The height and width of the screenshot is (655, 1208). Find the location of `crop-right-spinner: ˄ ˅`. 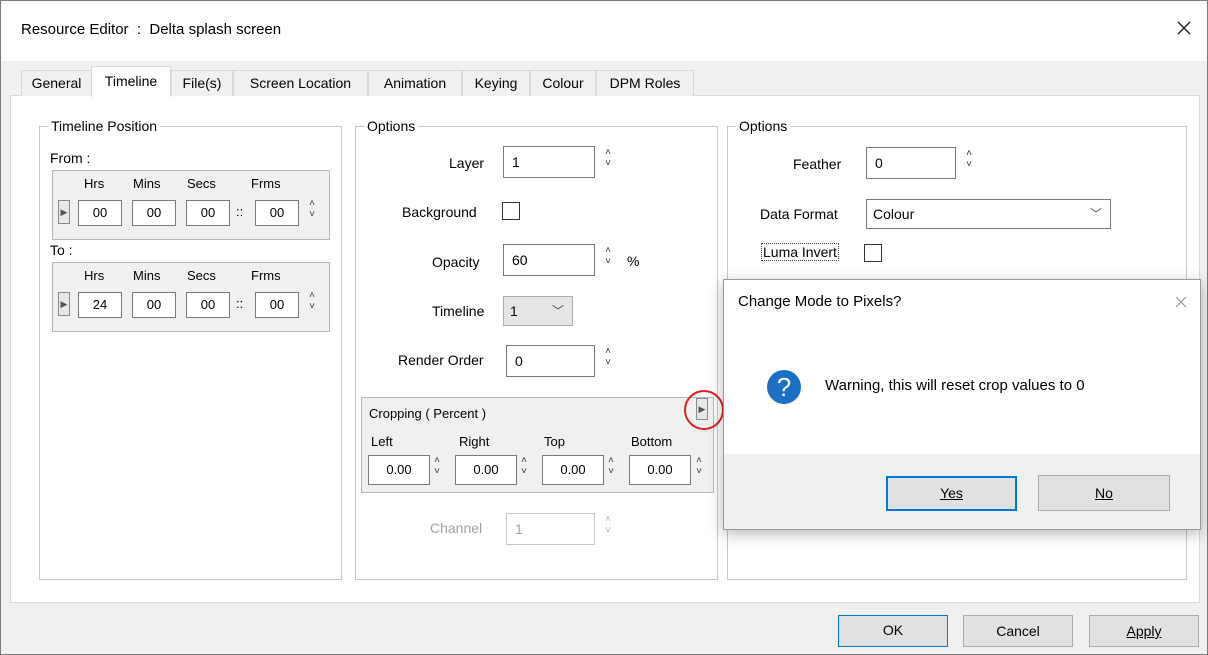

crop-right-spinner: ˄ ˅ is located at coordinates (524, 470).